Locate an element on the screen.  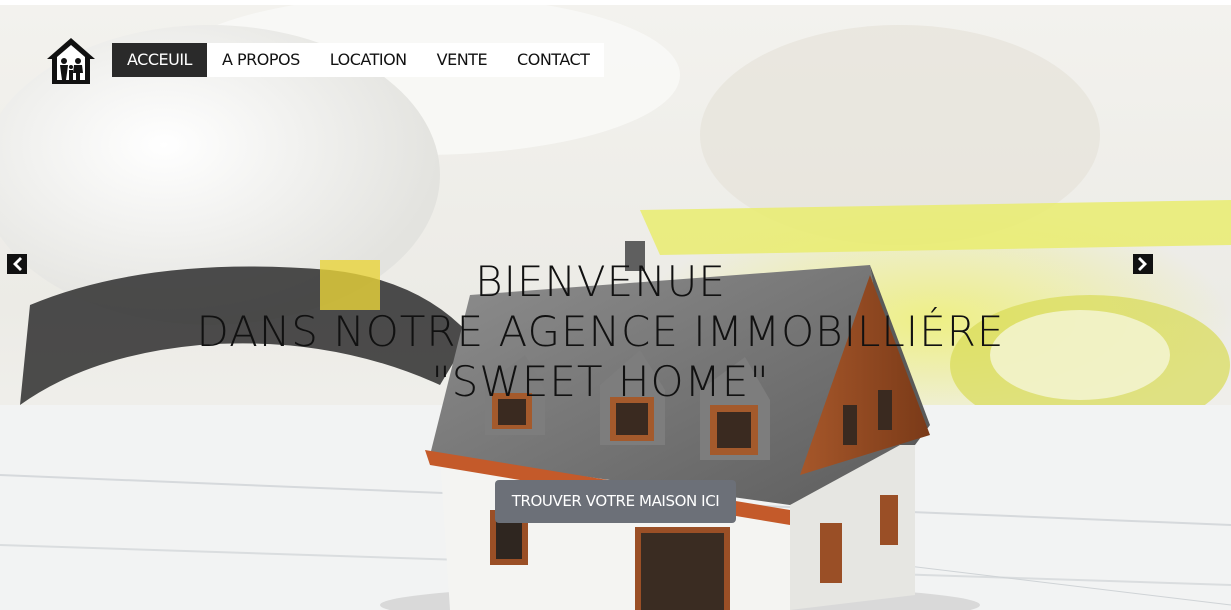
nav-item-vente: VENTE is located at coordinates (462, 60).